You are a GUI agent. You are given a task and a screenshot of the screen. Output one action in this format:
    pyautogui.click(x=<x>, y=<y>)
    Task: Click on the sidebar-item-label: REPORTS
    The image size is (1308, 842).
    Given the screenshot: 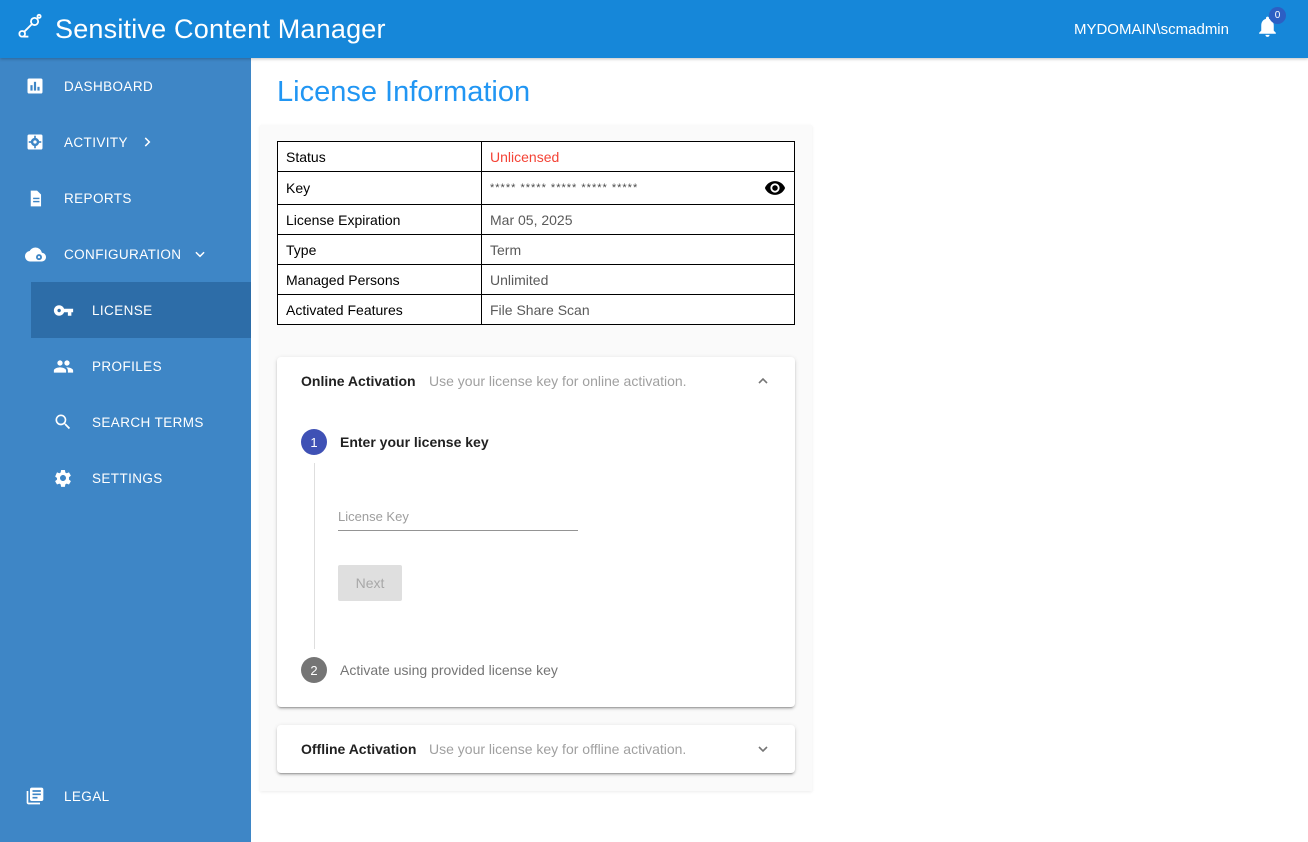 What is the action you would take?
    pyautogui.click(x=98, y=198)
    